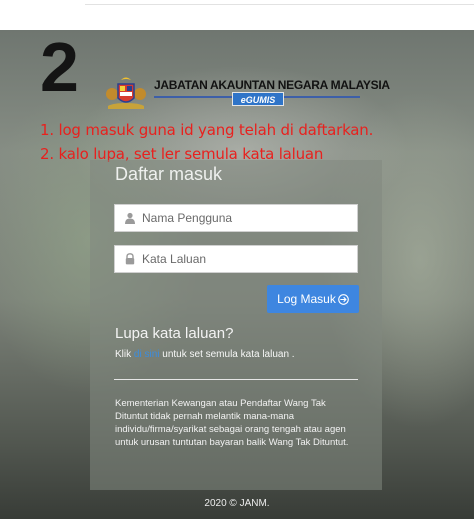  I want to click on forgot-suffix: untuk set semula kata laluan ., so click(228, 354).